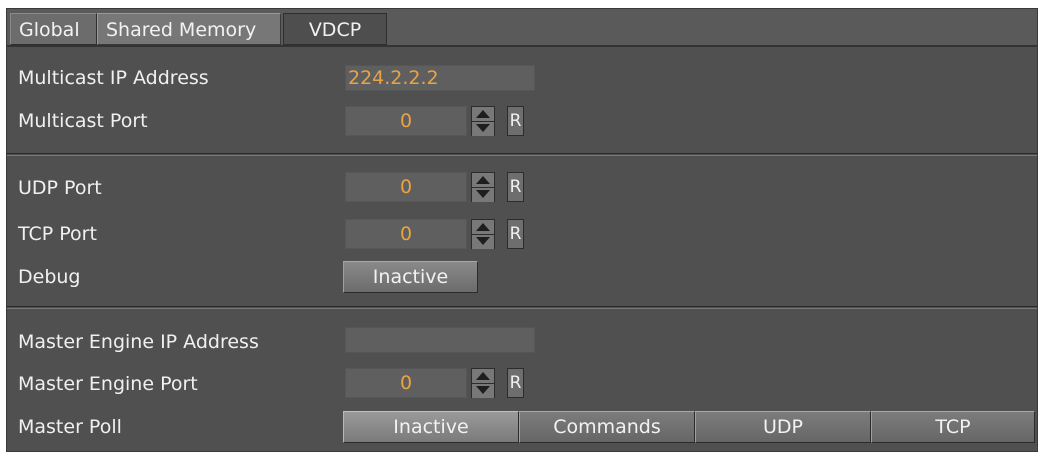 Image resolution: width=1044 pixels, height=456 pixels. What do you see at coordinates (108, 384) in the screenshot?
I see `master-engine-port-label: Master Engine Port` at bounding box center [108, 384].